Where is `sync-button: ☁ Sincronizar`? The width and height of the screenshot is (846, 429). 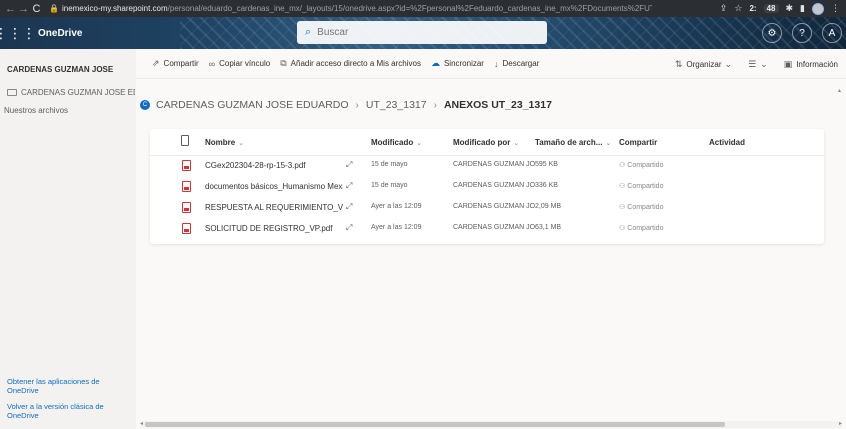 sync-button: ☁ Sincronizar is located at coordinates (457, 63).